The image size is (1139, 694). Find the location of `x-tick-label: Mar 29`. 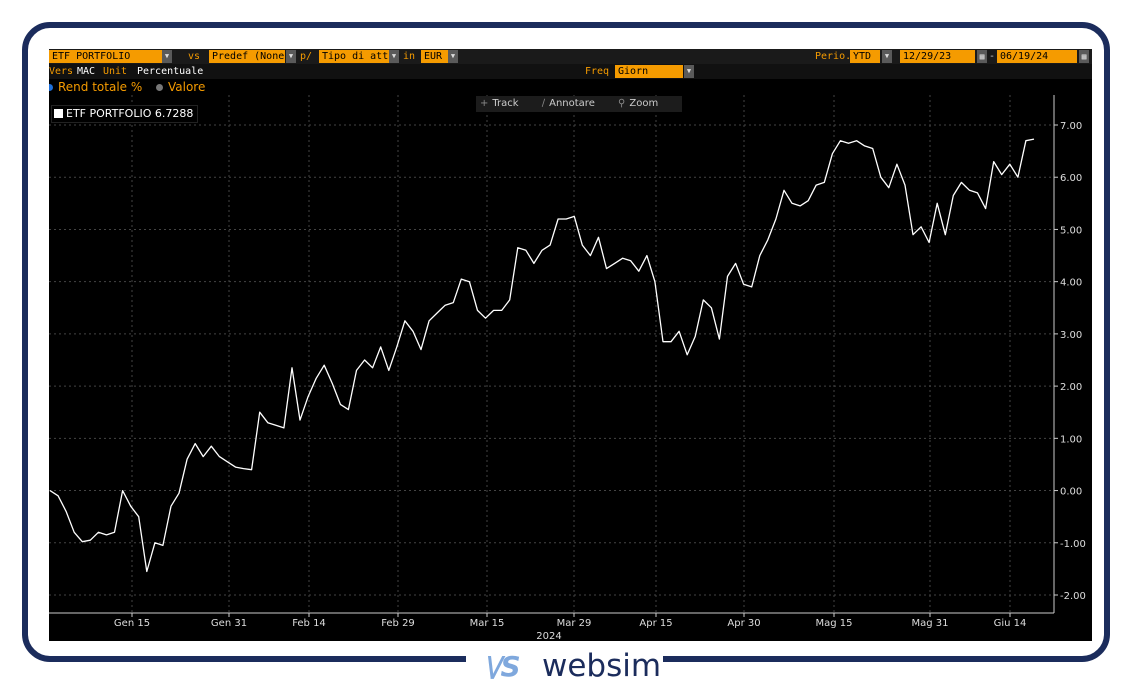

x-tick-label: Mar 29 is located at coordinates (574, 623).